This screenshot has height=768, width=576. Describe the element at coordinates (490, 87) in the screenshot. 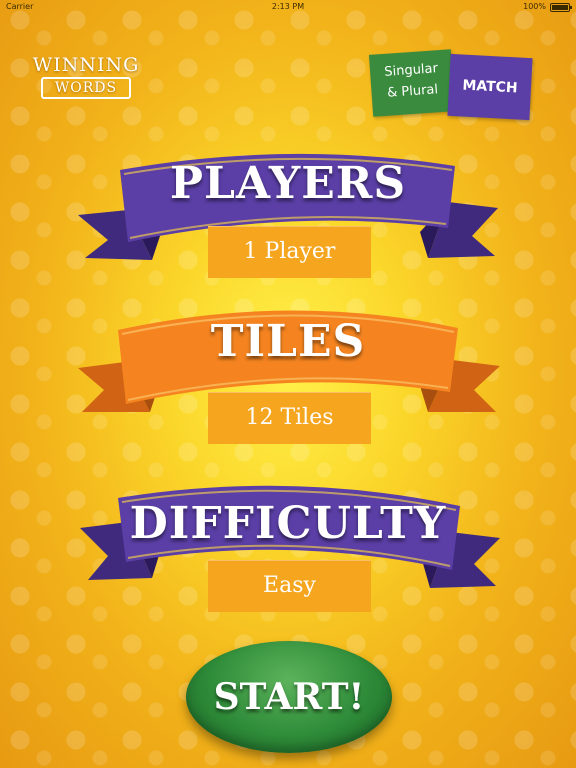

I see `match-tile: MATCH` at that location.